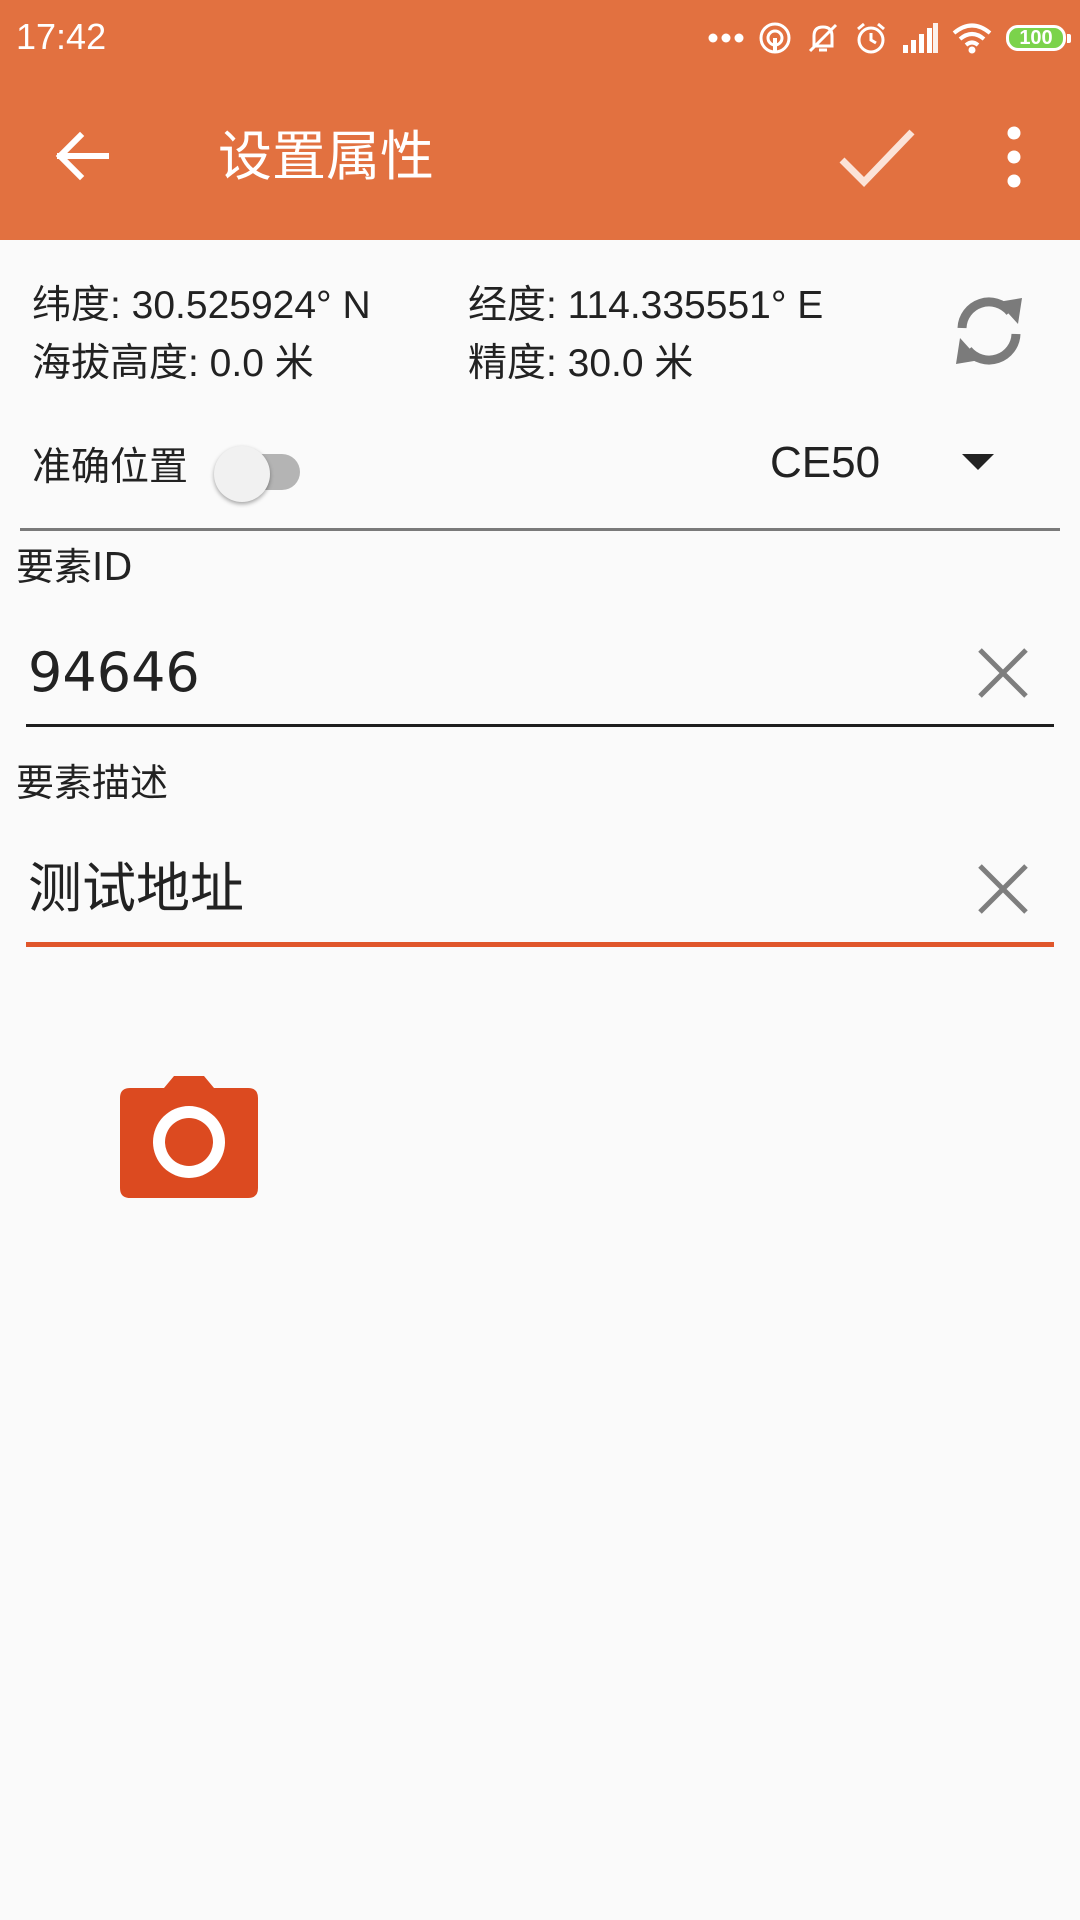 The image size is (1080, 1920). What do you see at coordinates (61, 36) in the screenshot?
I see `status-time: 17:42` at bounding box center [61, 36].